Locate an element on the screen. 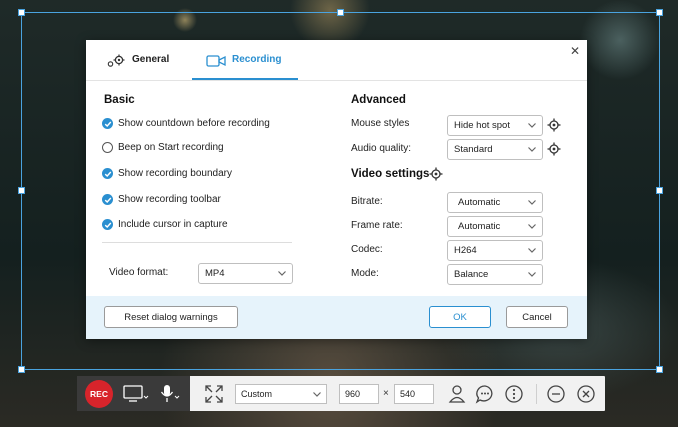 The height and width of the screenshot is (427, 678). frame-rate-select: Automatic is located at coordinates (495, 226).